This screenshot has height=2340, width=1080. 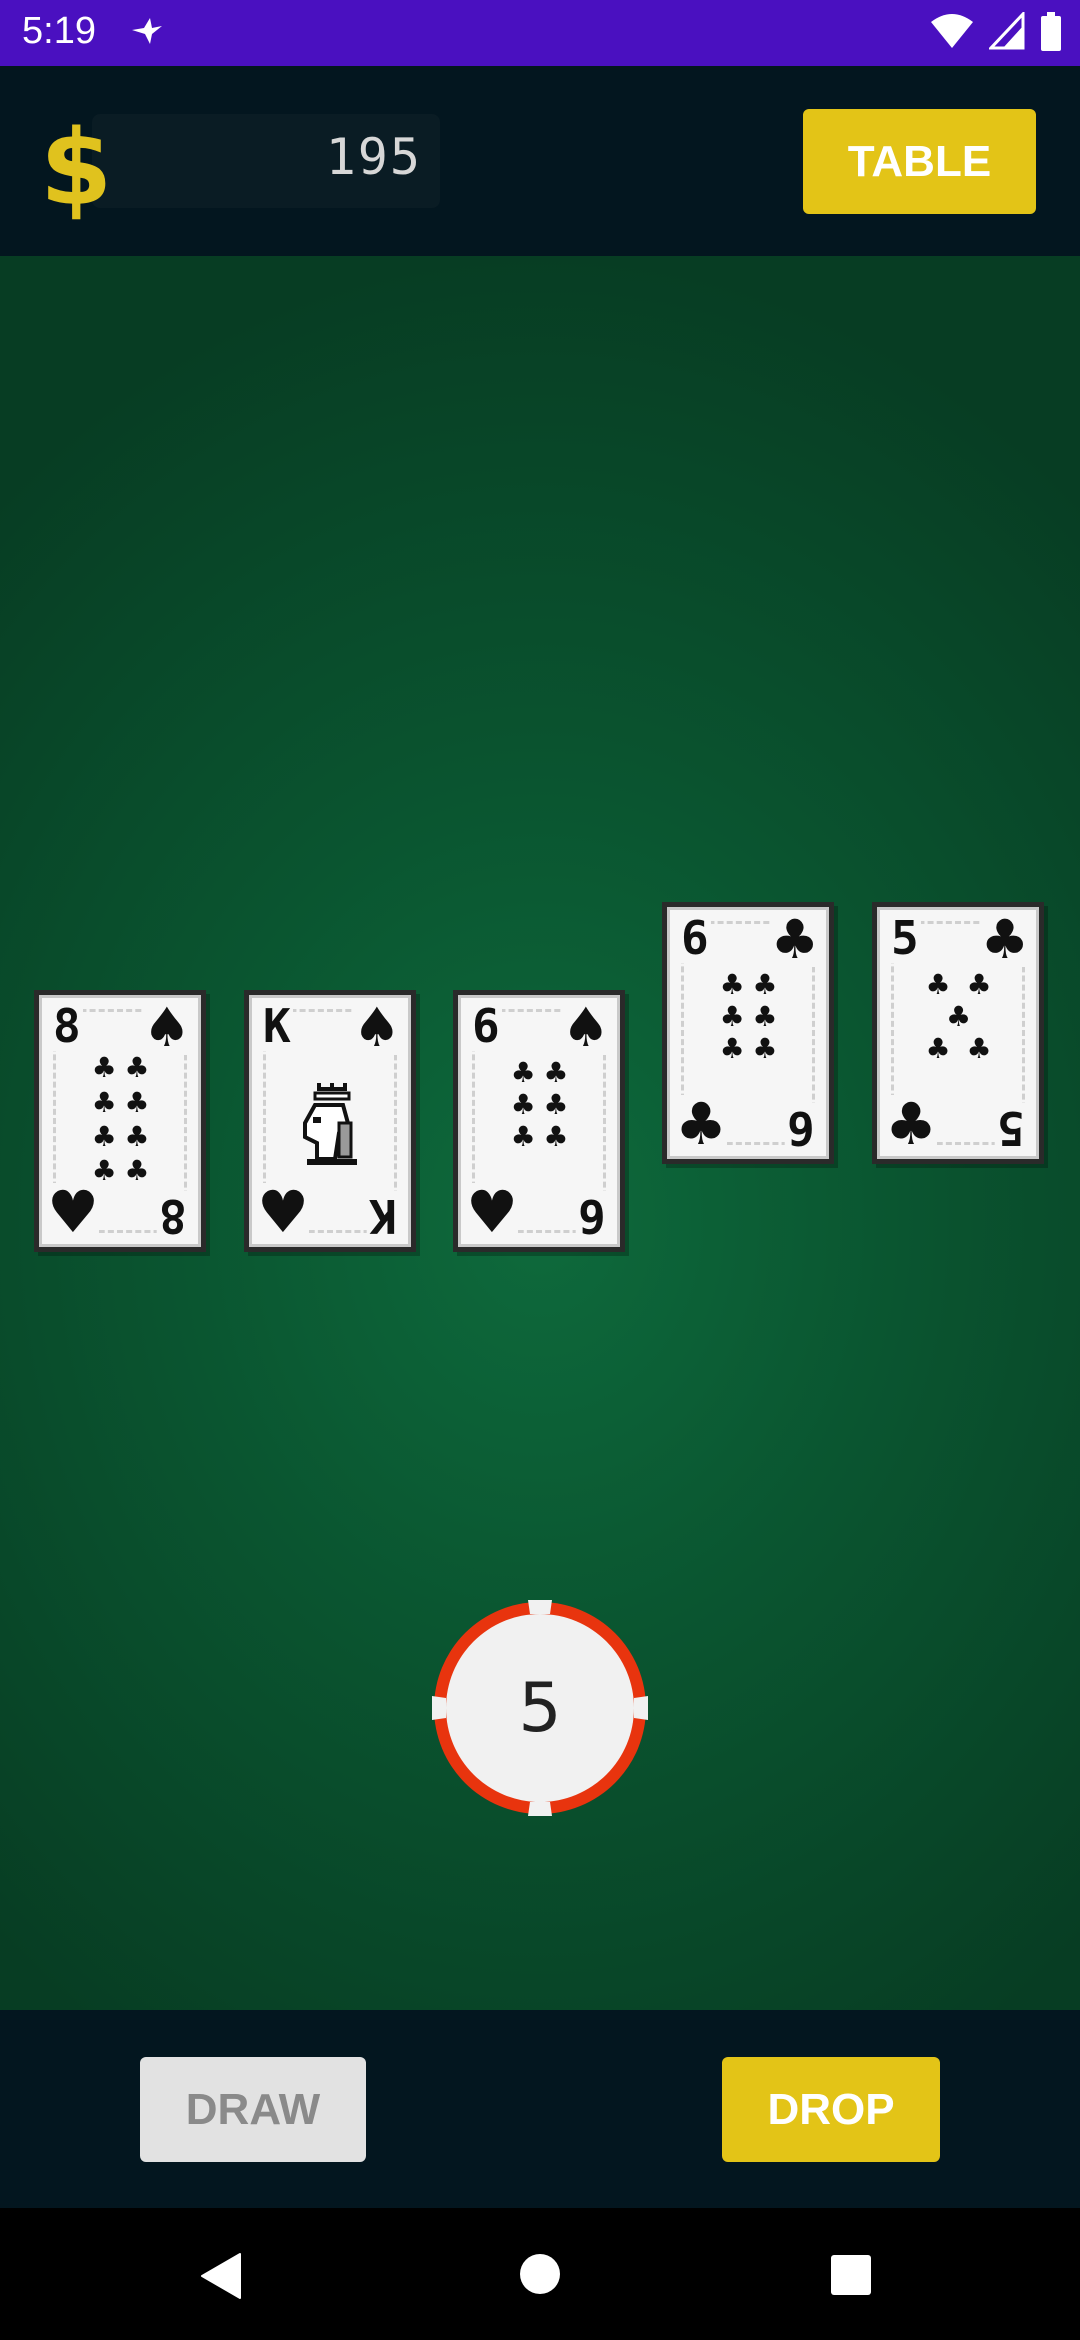 What do you see at coordinates (919, 161) in the screenshot?
I see `table-button: TABLE` at bounding box center [919, 161].